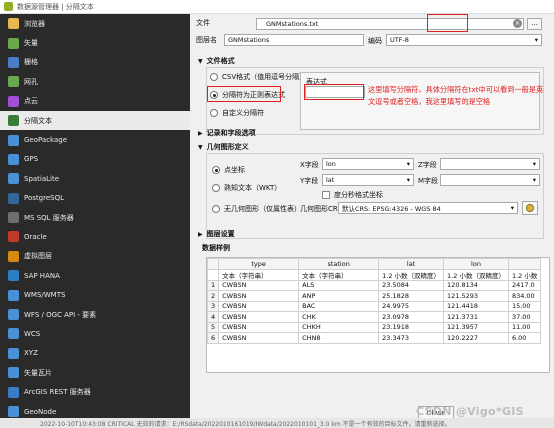  Describe the element at coordinates (13, 373) in the screenshot. I see `vector-tile-icon` at that location.